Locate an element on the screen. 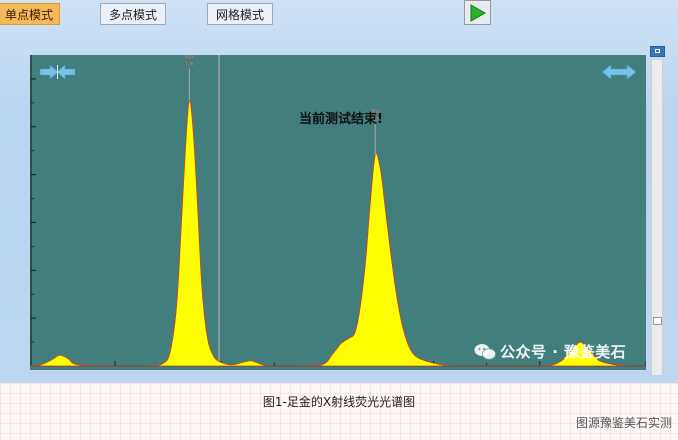 This screenshot has height=440, width=678. peak-line-label: La is located at coordinates (190, 63).